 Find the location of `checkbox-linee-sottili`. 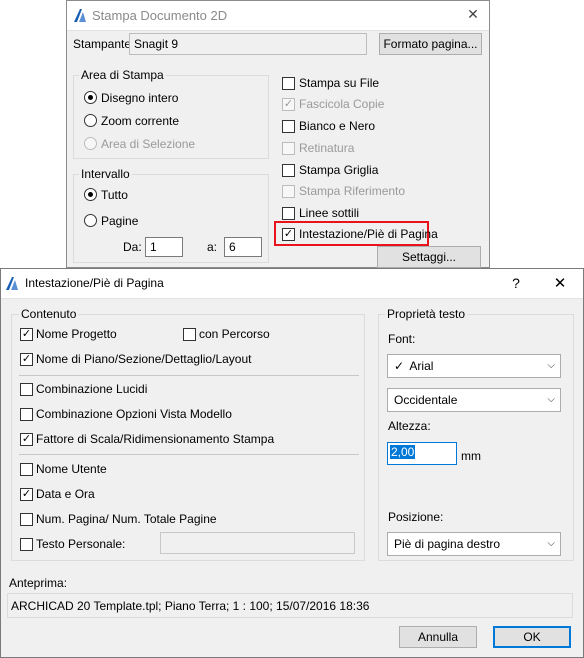

checkbox-linee-sottili is located at coordinates (288, 213).